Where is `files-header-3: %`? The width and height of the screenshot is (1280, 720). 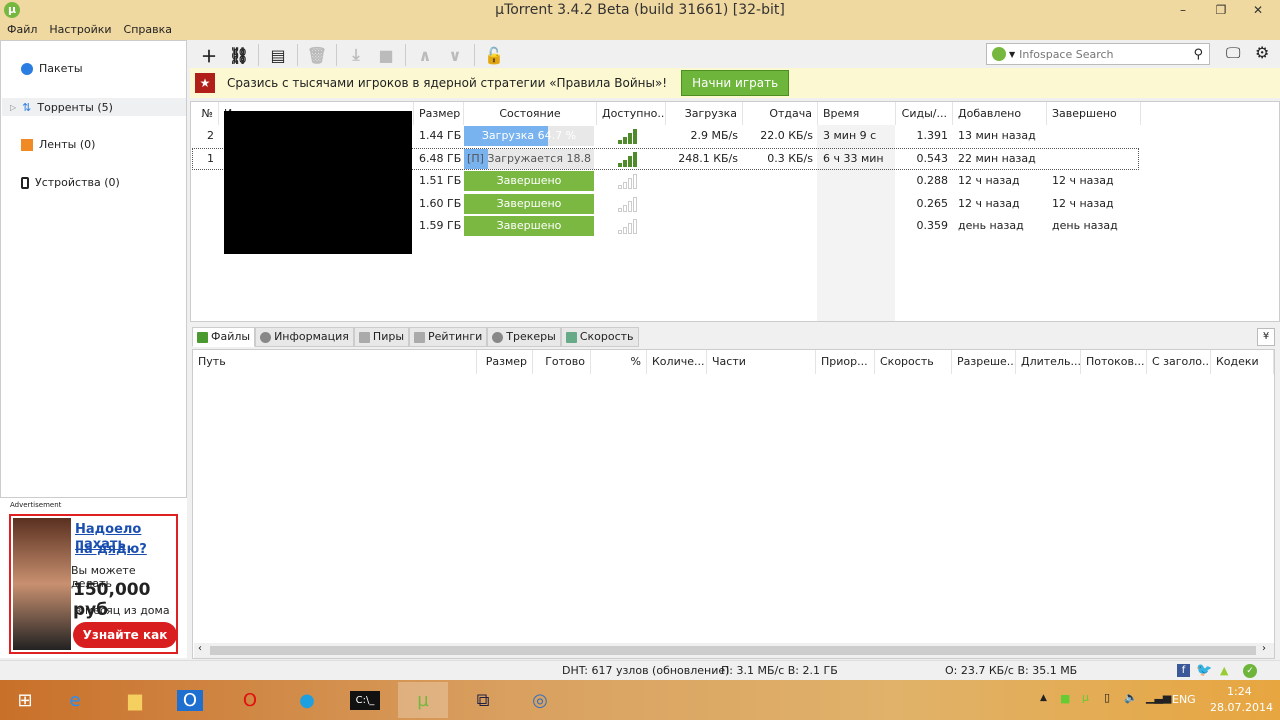 files-header-3: % is located at coordinates (619, 362).